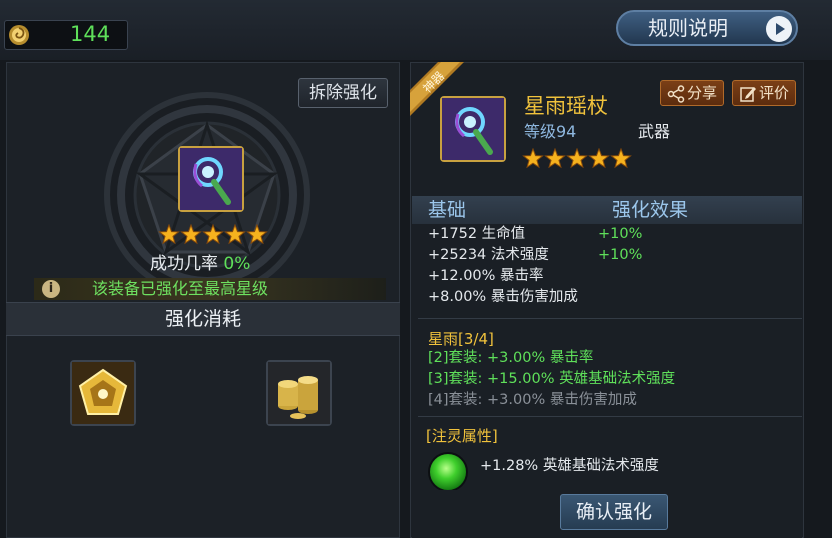 The height and width of the screenshot is (538, 832). What do you see at coordinates (607, 210) in the screenshot?
I see `stats-header-bar` at bounding box center [607, 210].